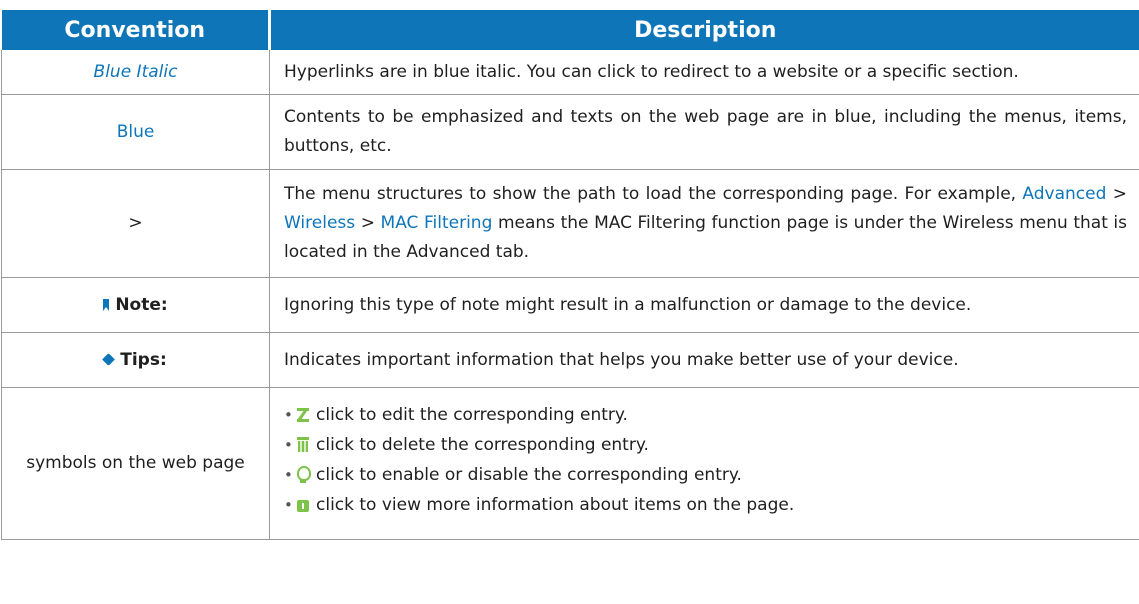 This screenshot has width=1139, height=604. Describe the element at coordinates (1064, 194) in the screenshot. I see `menu-path-advanced: Advanced` at that location.